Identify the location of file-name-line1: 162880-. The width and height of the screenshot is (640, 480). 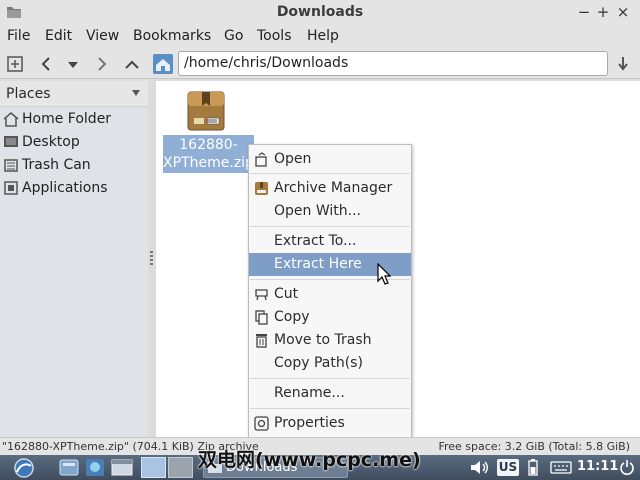
(208, 145).